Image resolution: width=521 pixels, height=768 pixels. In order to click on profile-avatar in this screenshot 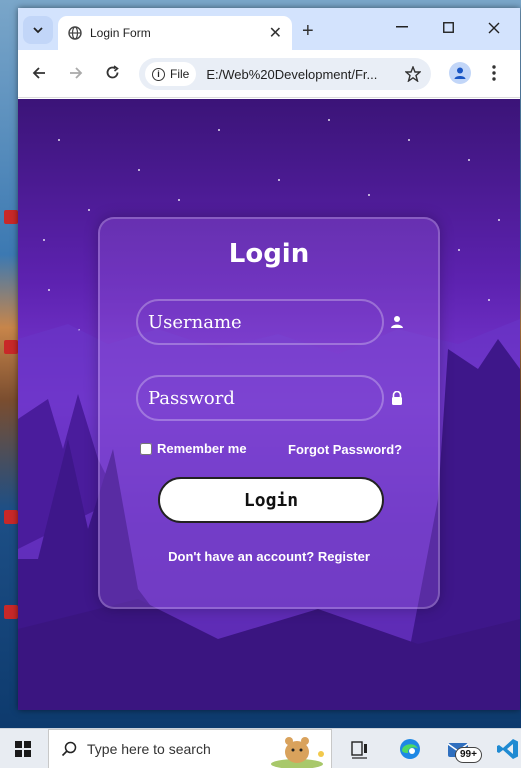, I will do `click(460, 73)`.